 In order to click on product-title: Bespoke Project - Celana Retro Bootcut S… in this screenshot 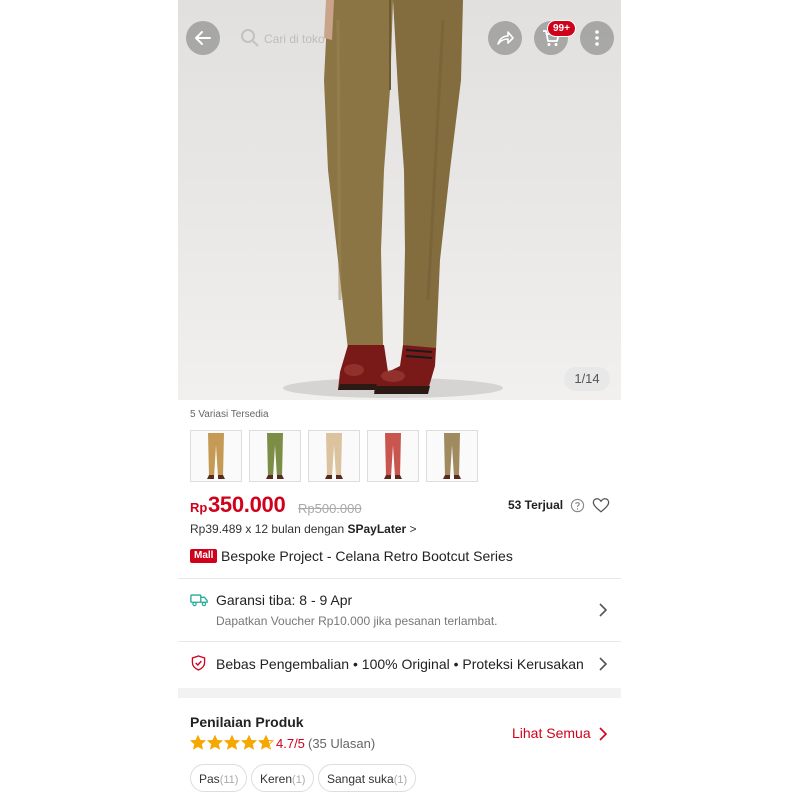, I will do `click(367, 556)`.